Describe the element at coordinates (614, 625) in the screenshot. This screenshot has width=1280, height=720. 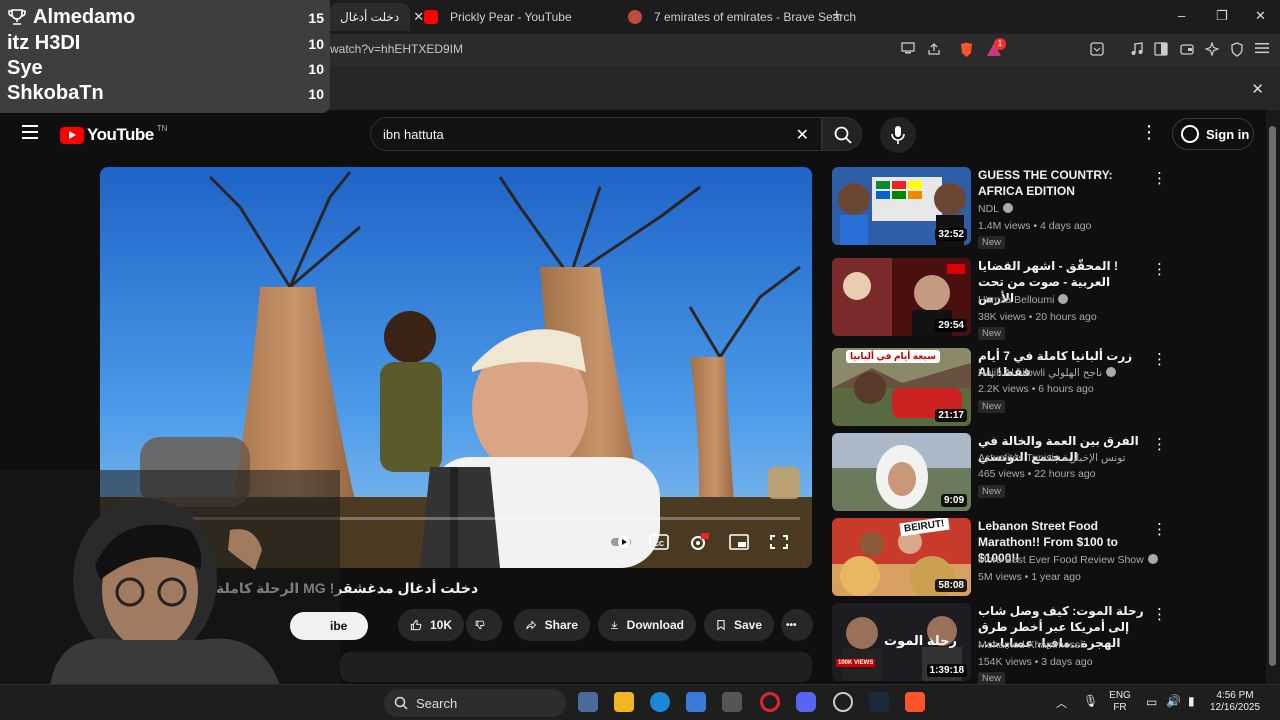
I see `download-icon` at that location.